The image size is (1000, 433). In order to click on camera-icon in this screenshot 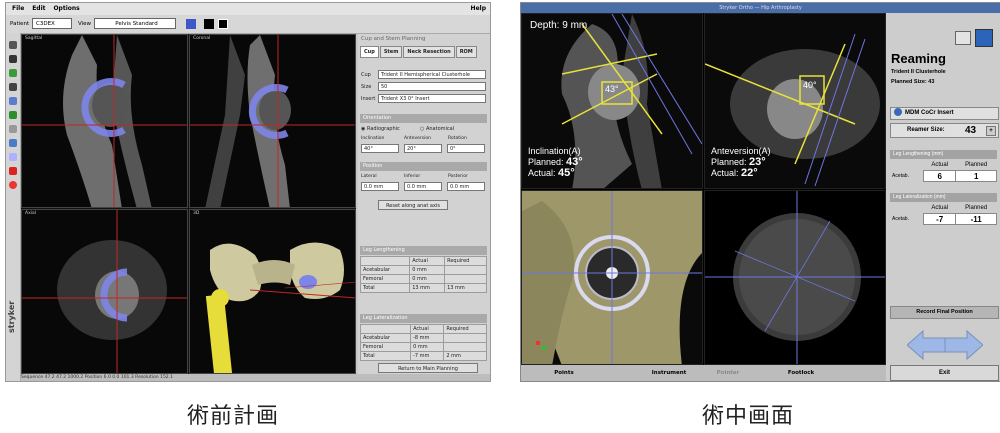, I will do `click(984, 38)`.